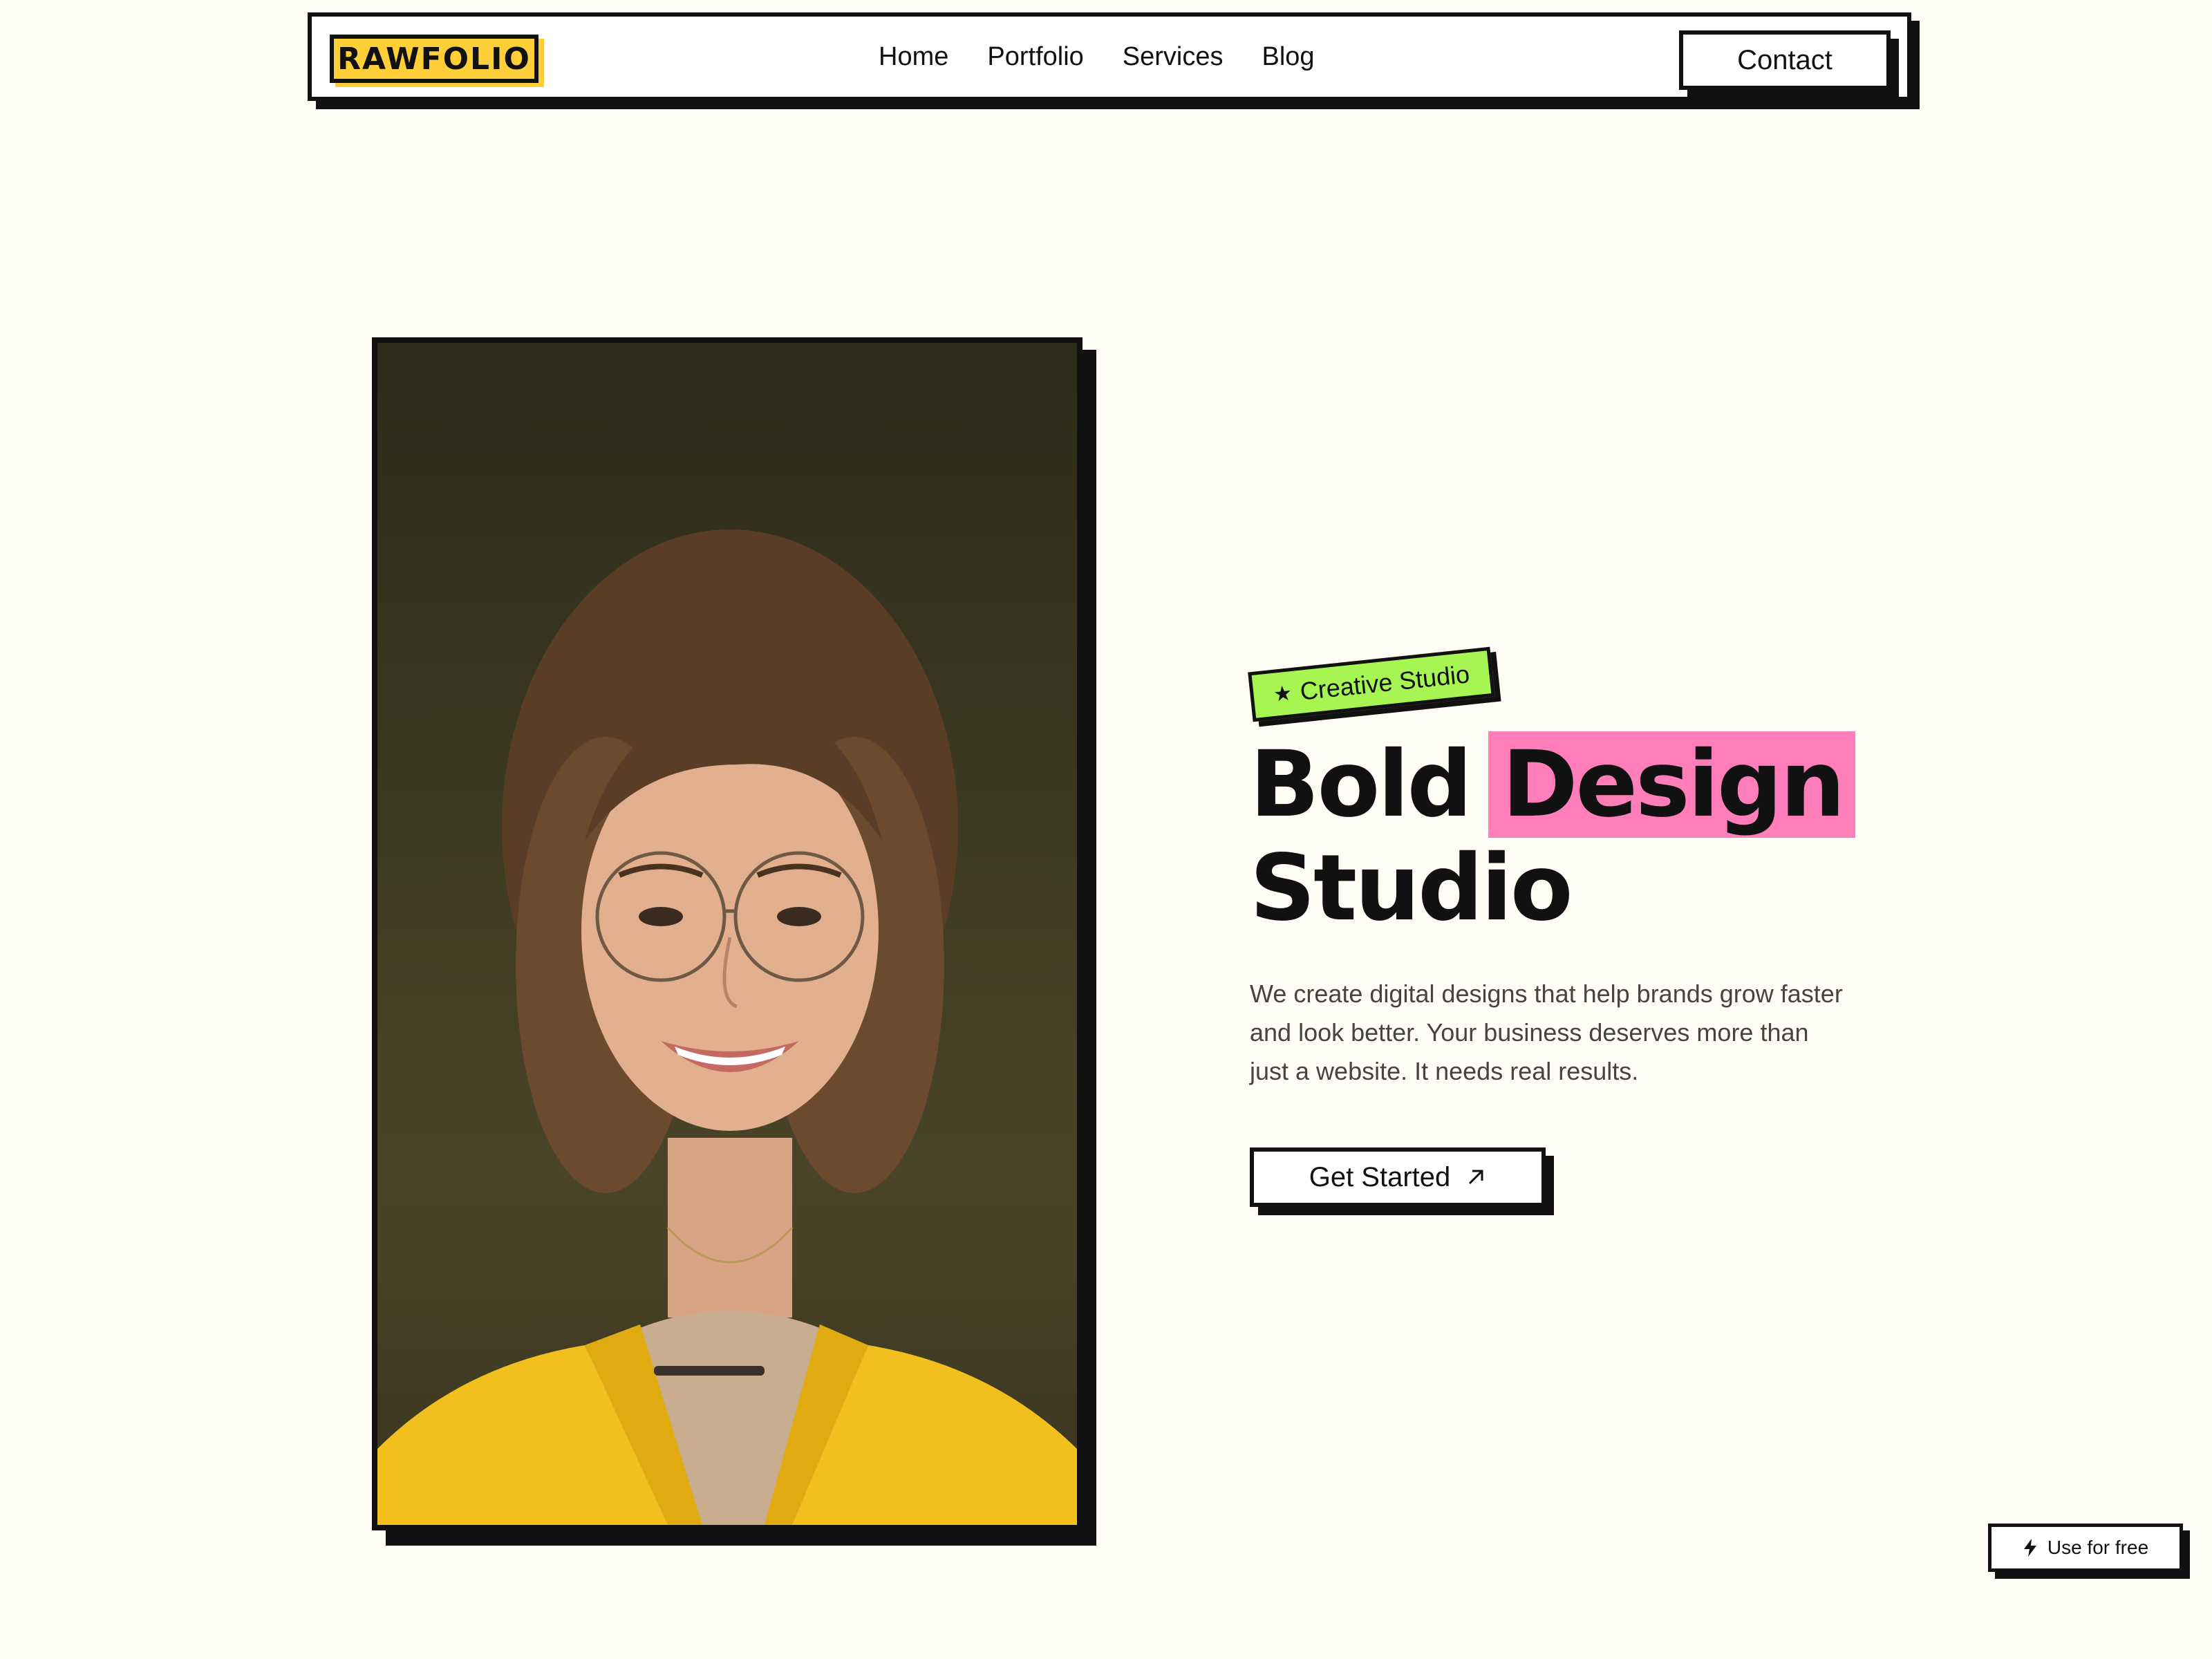 This screenshot has height=1659, width=2212. What do you see at coordinates (1097, 57) in the screenshot?
I see `nav-links: Home Portfolio Services Blog` at bounding box center [1097, 57].